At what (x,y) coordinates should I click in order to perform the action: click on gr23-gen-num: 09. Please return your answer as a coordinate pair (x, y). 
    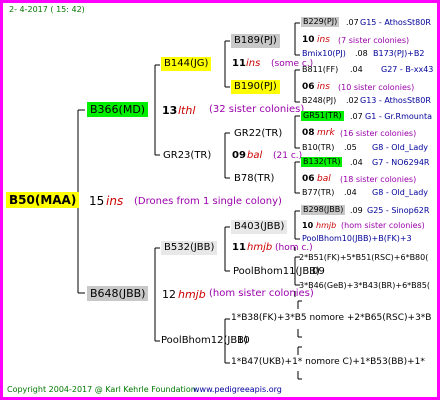
    Looking at the image, I should click on (239, 155).